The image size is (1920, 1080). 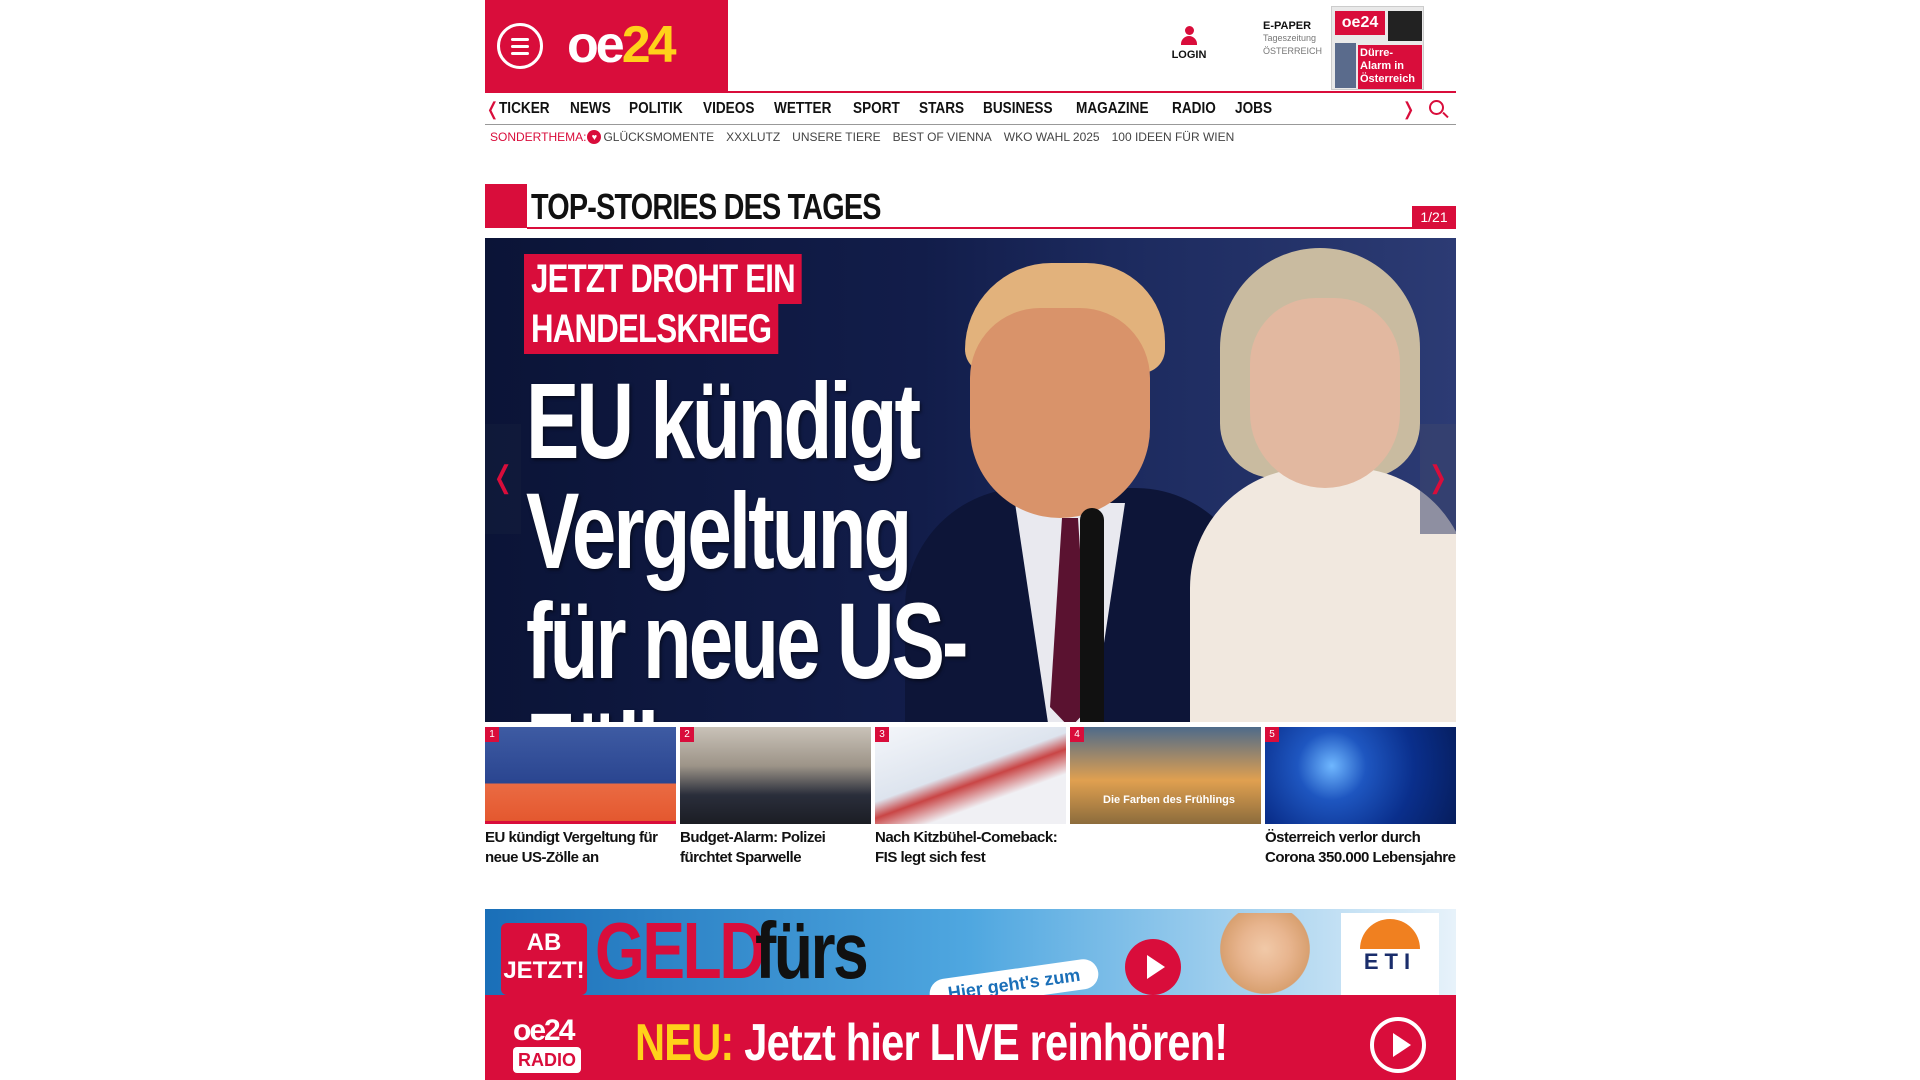 What do you see at coordinates (663, 279) in the screenshot?
I see `hero-kicker-line-1: JETZT DROHT EIN` at bounding box center [663, 279].